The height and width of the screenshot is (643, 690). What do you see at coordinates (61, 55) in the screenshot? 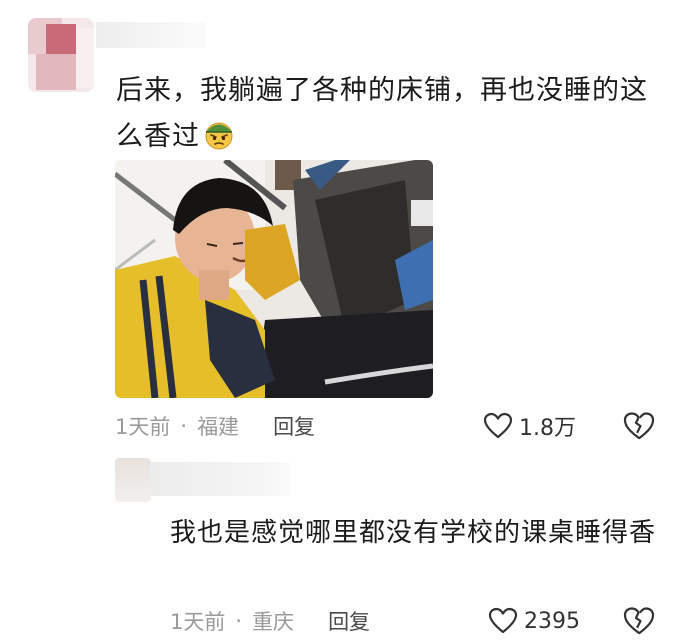
I see `avatar` at bounding box center [61, 55].